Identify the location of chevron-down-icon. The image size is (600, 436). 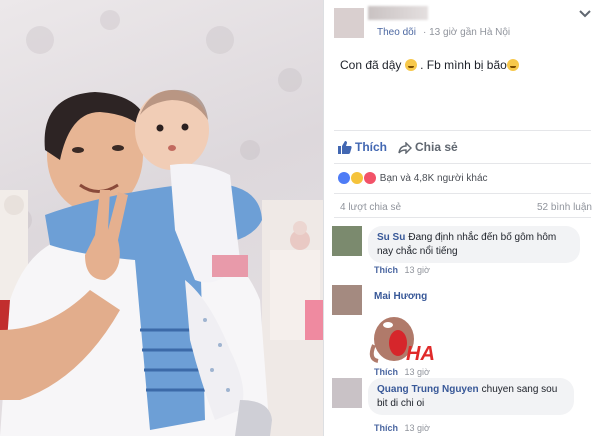
(585, 15).